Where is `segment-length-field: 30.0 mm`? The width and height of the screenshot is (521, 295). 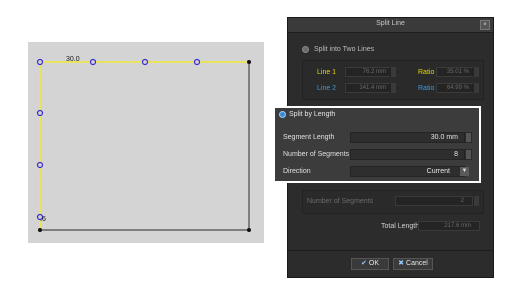 segment-length-field: 30.0 mm is located at coordinates (407, 137).